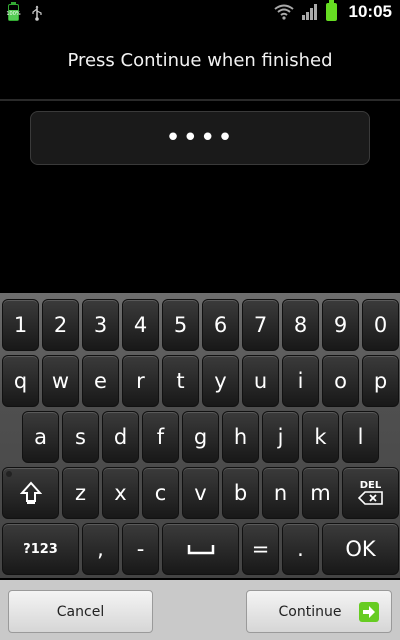  What do you see at coordinates (80, 437) in the screenshot?
I see `key-s: s` at bounding box center [80, 437].